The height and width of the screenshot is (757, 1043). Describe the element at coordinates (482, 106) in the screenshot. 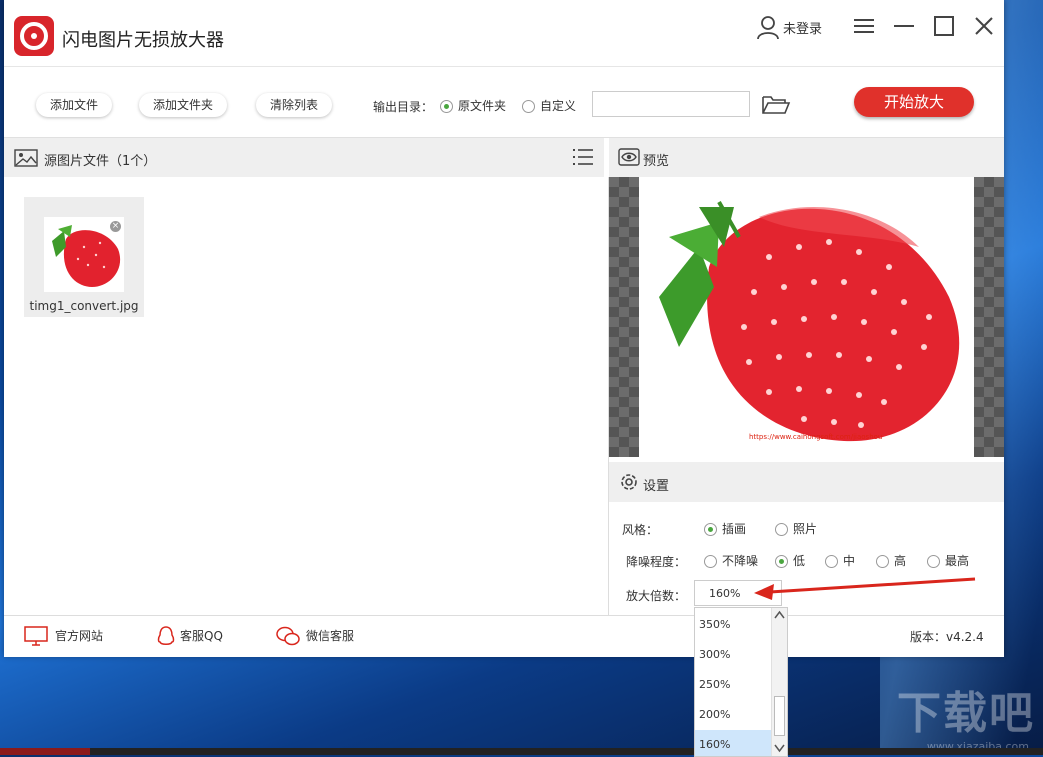

I see `output-option-original-label: 原文件夹` at that location.